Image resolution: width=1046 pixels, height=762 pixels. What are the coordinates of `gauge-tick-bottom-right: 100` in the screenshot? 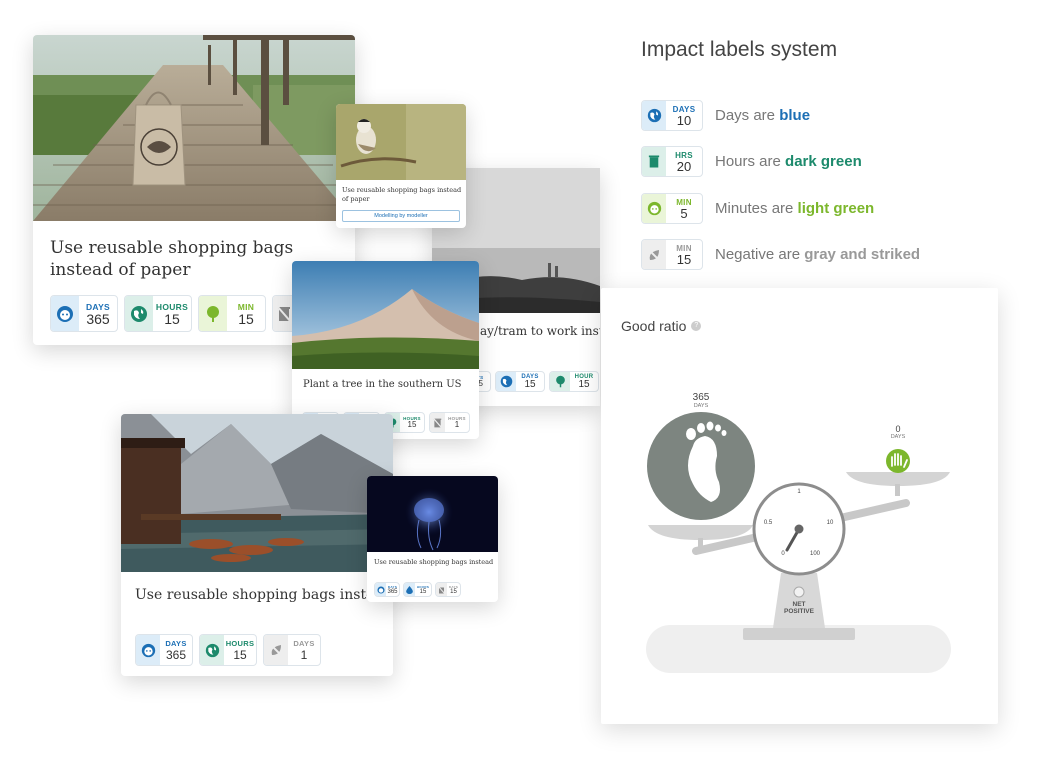 It's located at (814, 554).